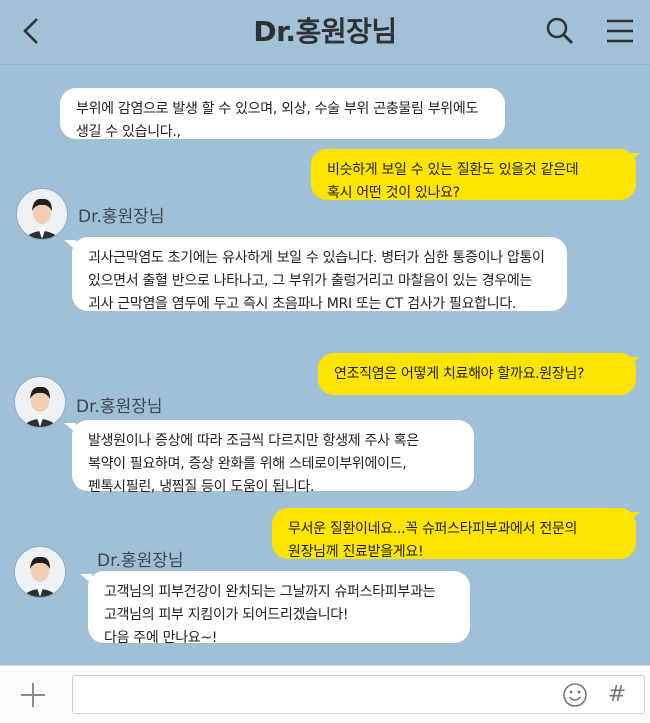 This screenshot has width=650, height=723. What do you see at coordinates (473, 175) in the screenshot?
I see `outgoing-message: 비슷하게 보일 수 있는 질환도 있을것 같은데 혹시 어떤 것이 있나요?` at bounding box center [473, 175].